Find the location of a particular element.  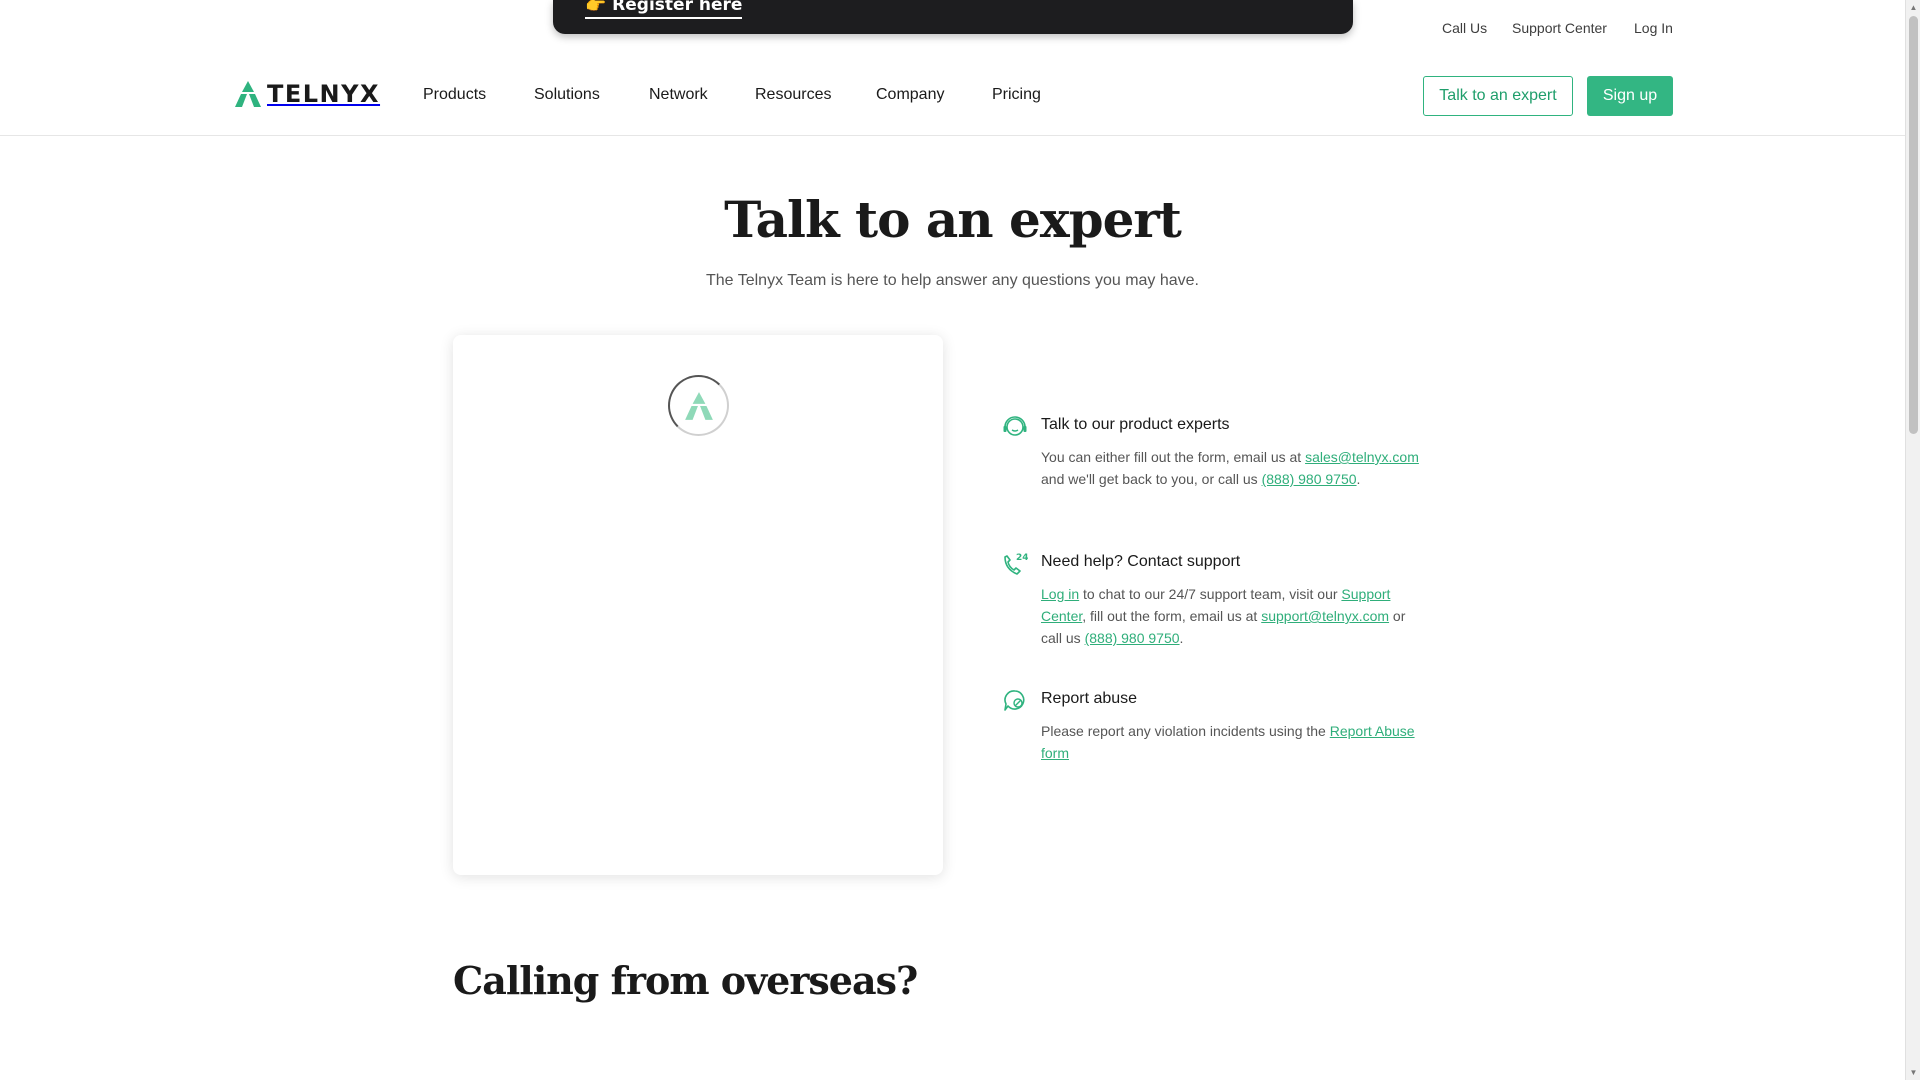

scrollbar-thumb is located at coordinates (1913, 225).